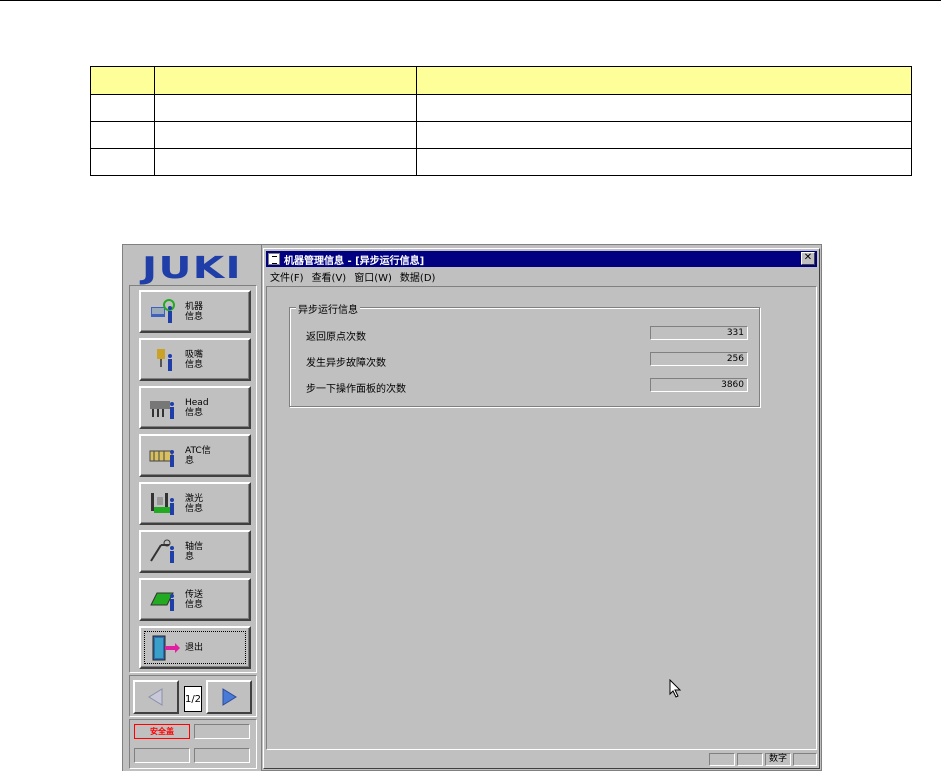 This screenshot has width=941, height=771. Describe the element at coordinates (418, 276) in the screenshot. I see `menu-data: 数据(D)` at that location.